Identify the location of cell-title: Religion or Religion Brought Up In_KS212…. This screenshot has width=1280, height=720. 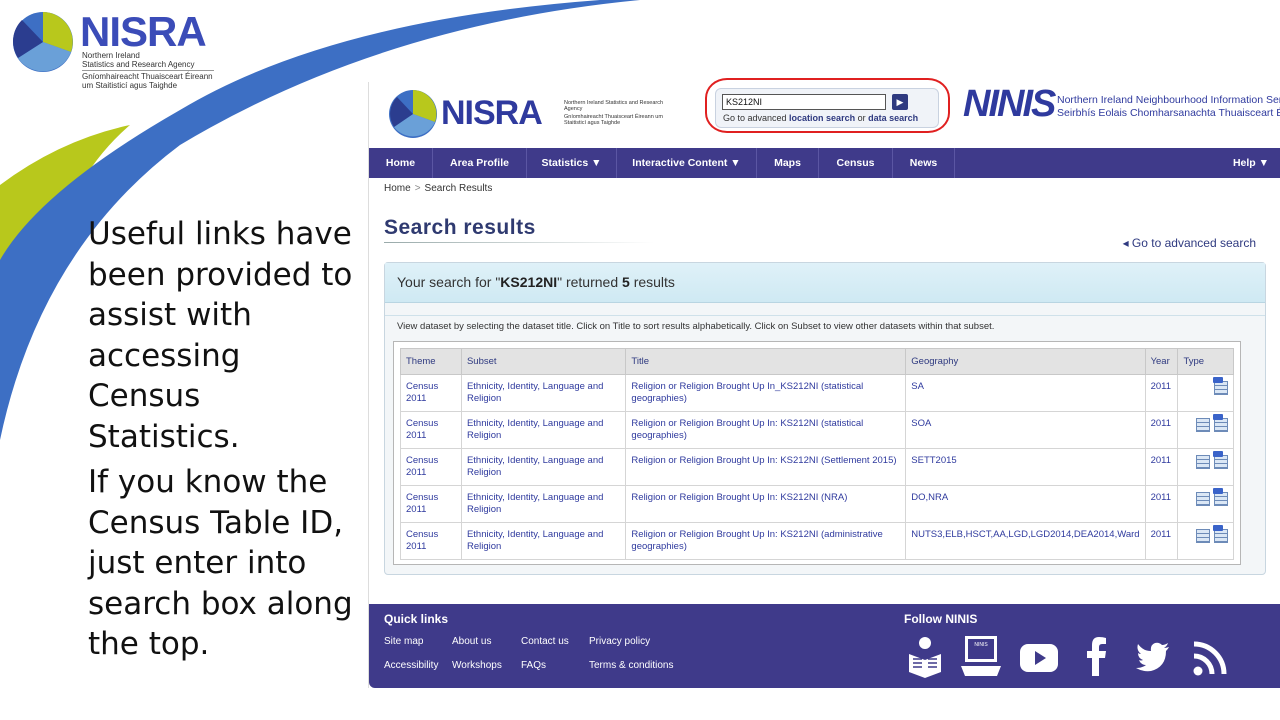
(766, 393).